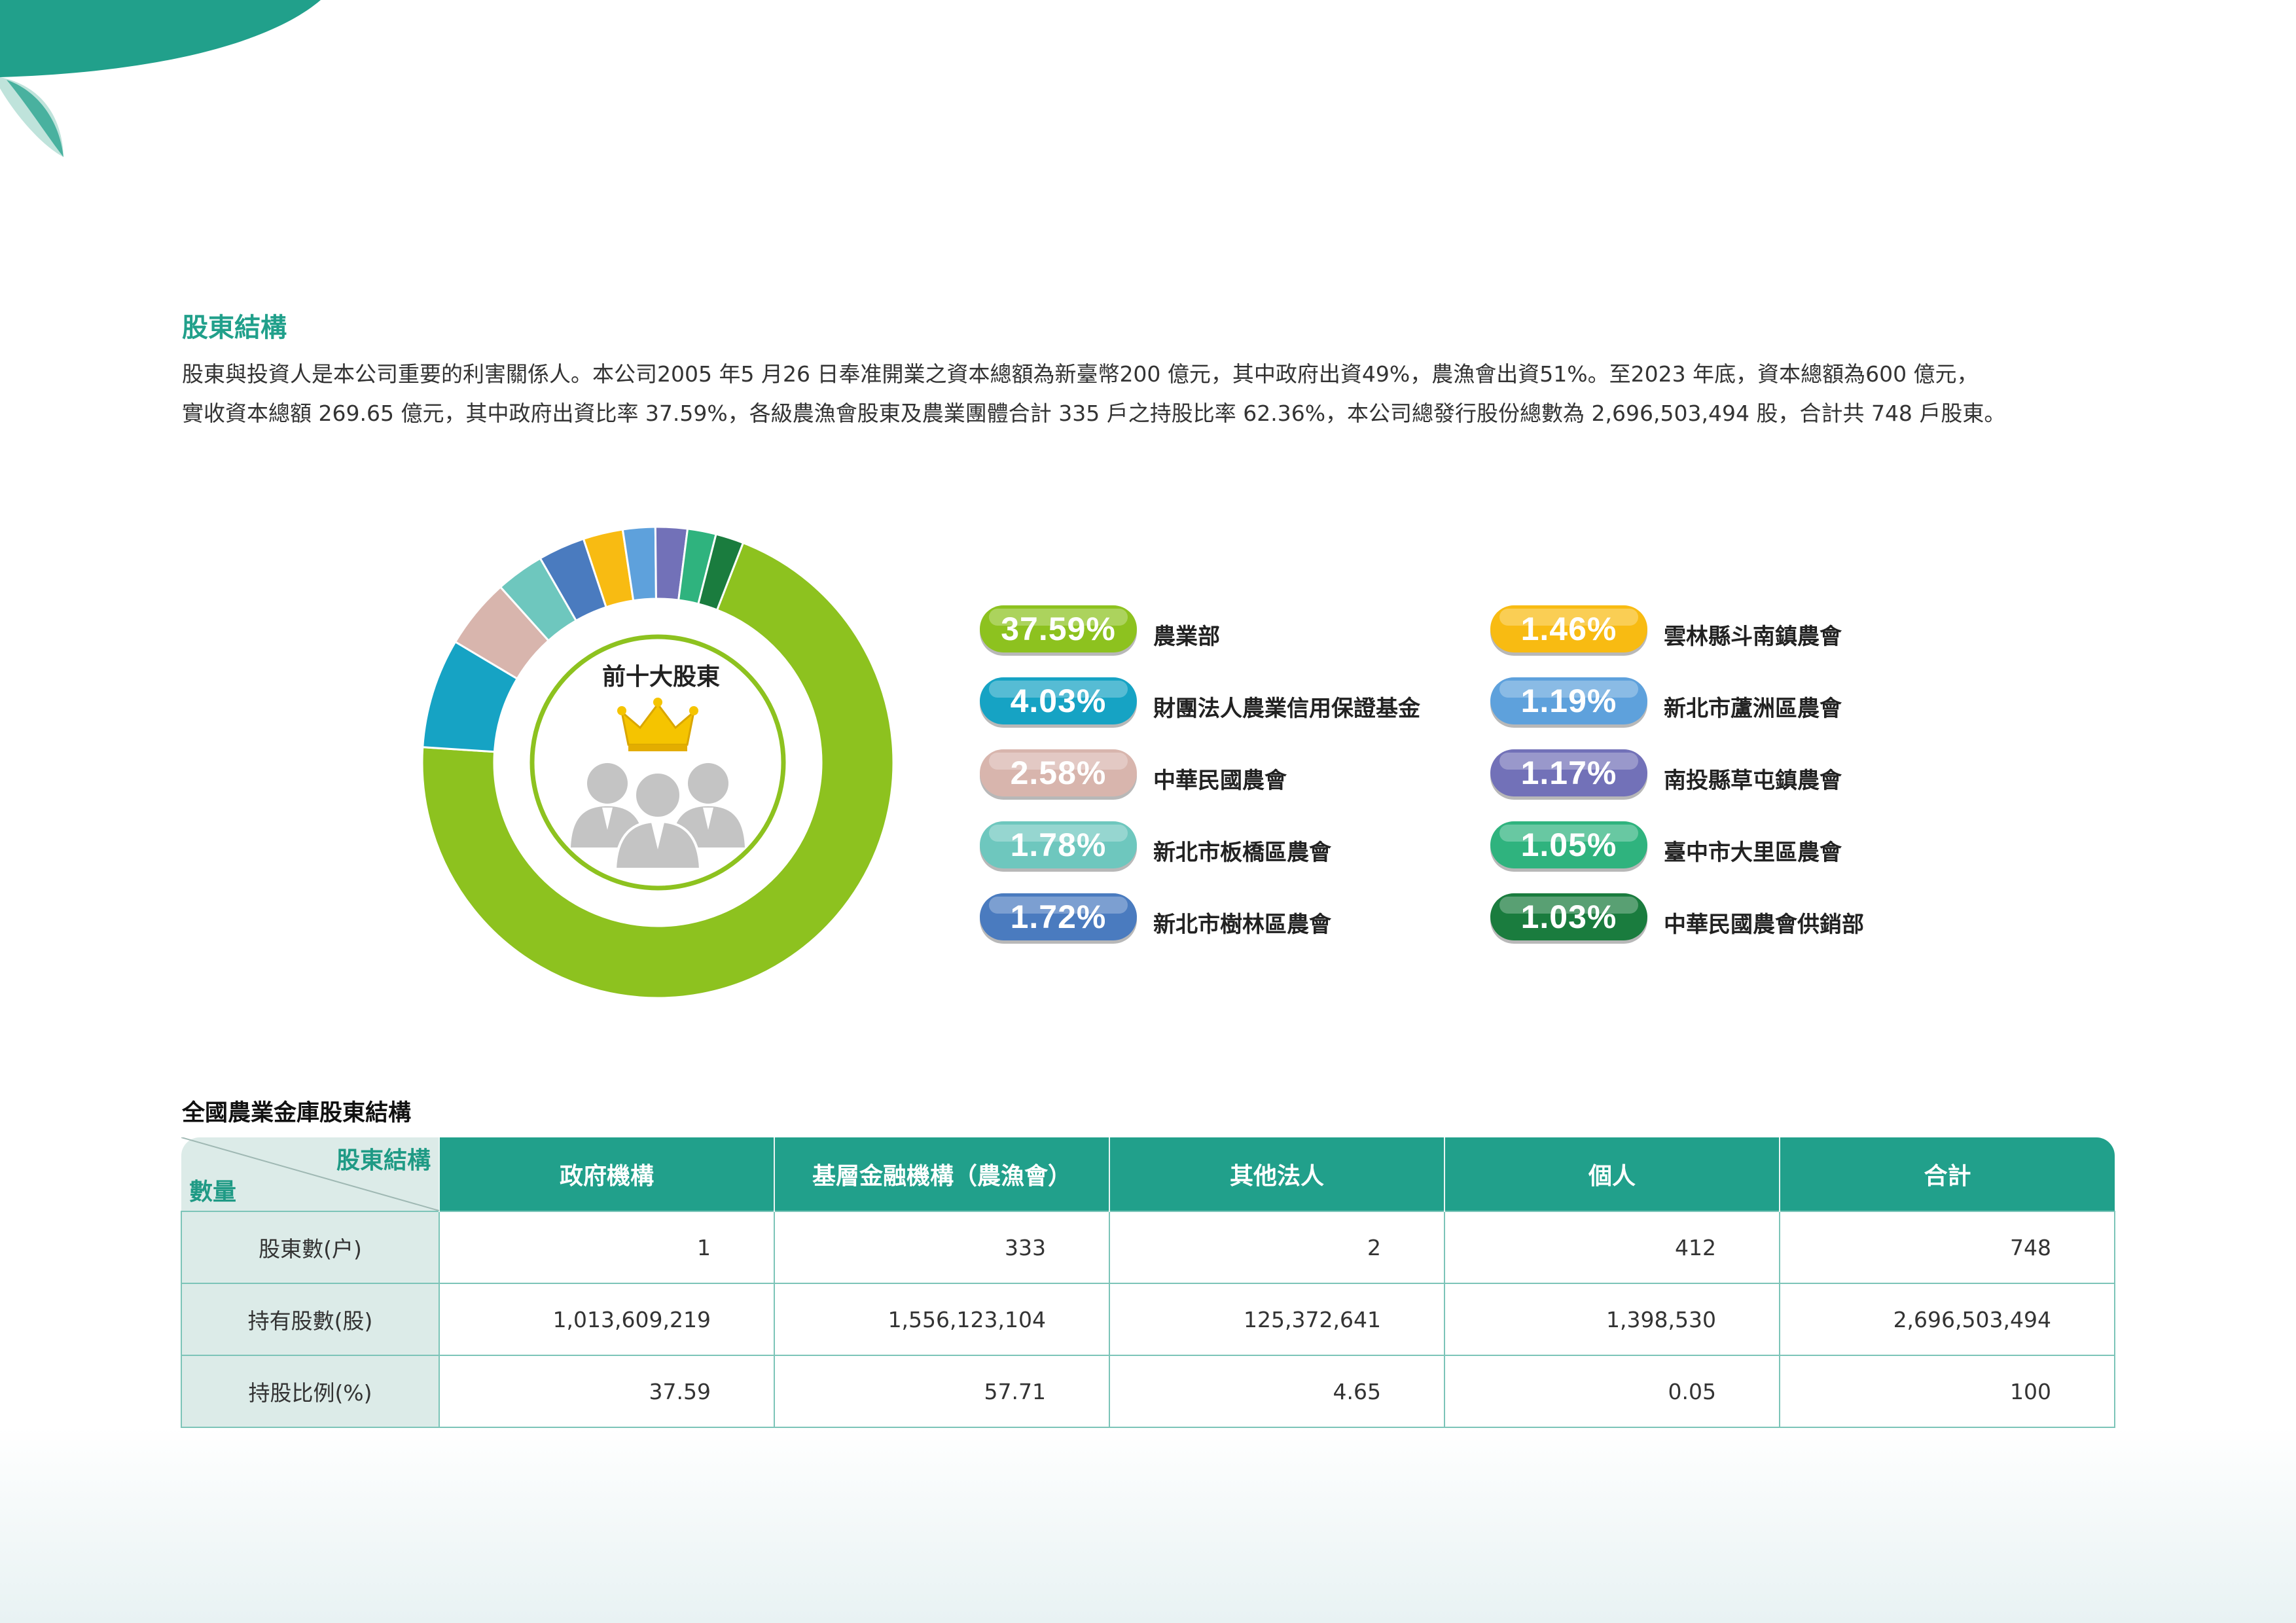 This screenshot has width=2296, height=1623. Describe the element at coordinates (1186, 637) in the screenshot. I see `legend-label: 農業部` at that location.